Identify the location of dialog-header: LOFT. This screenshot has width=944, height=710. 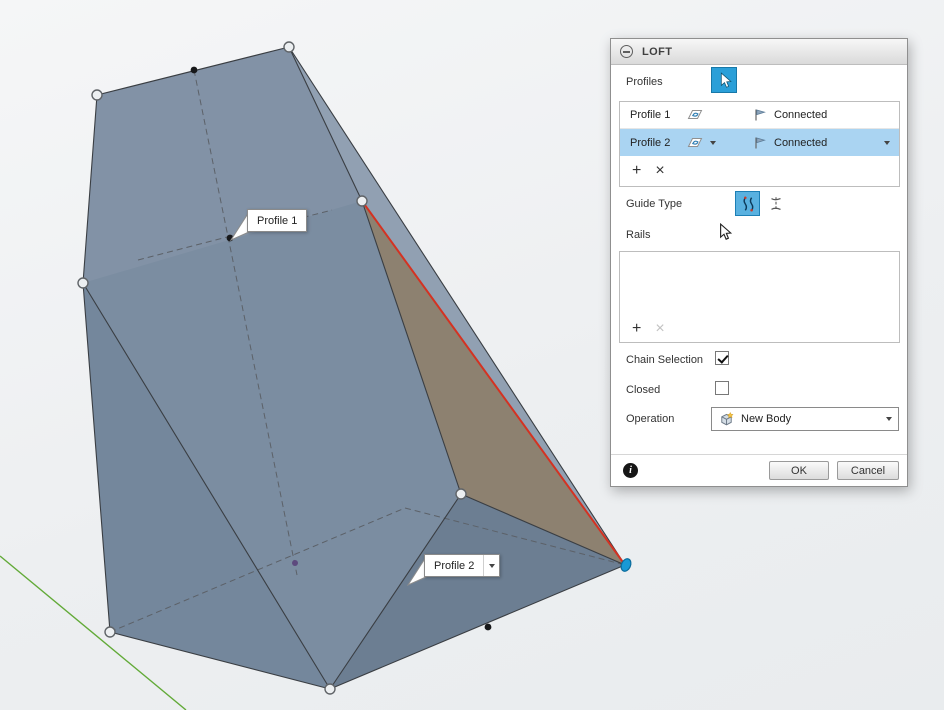
(759, 52).